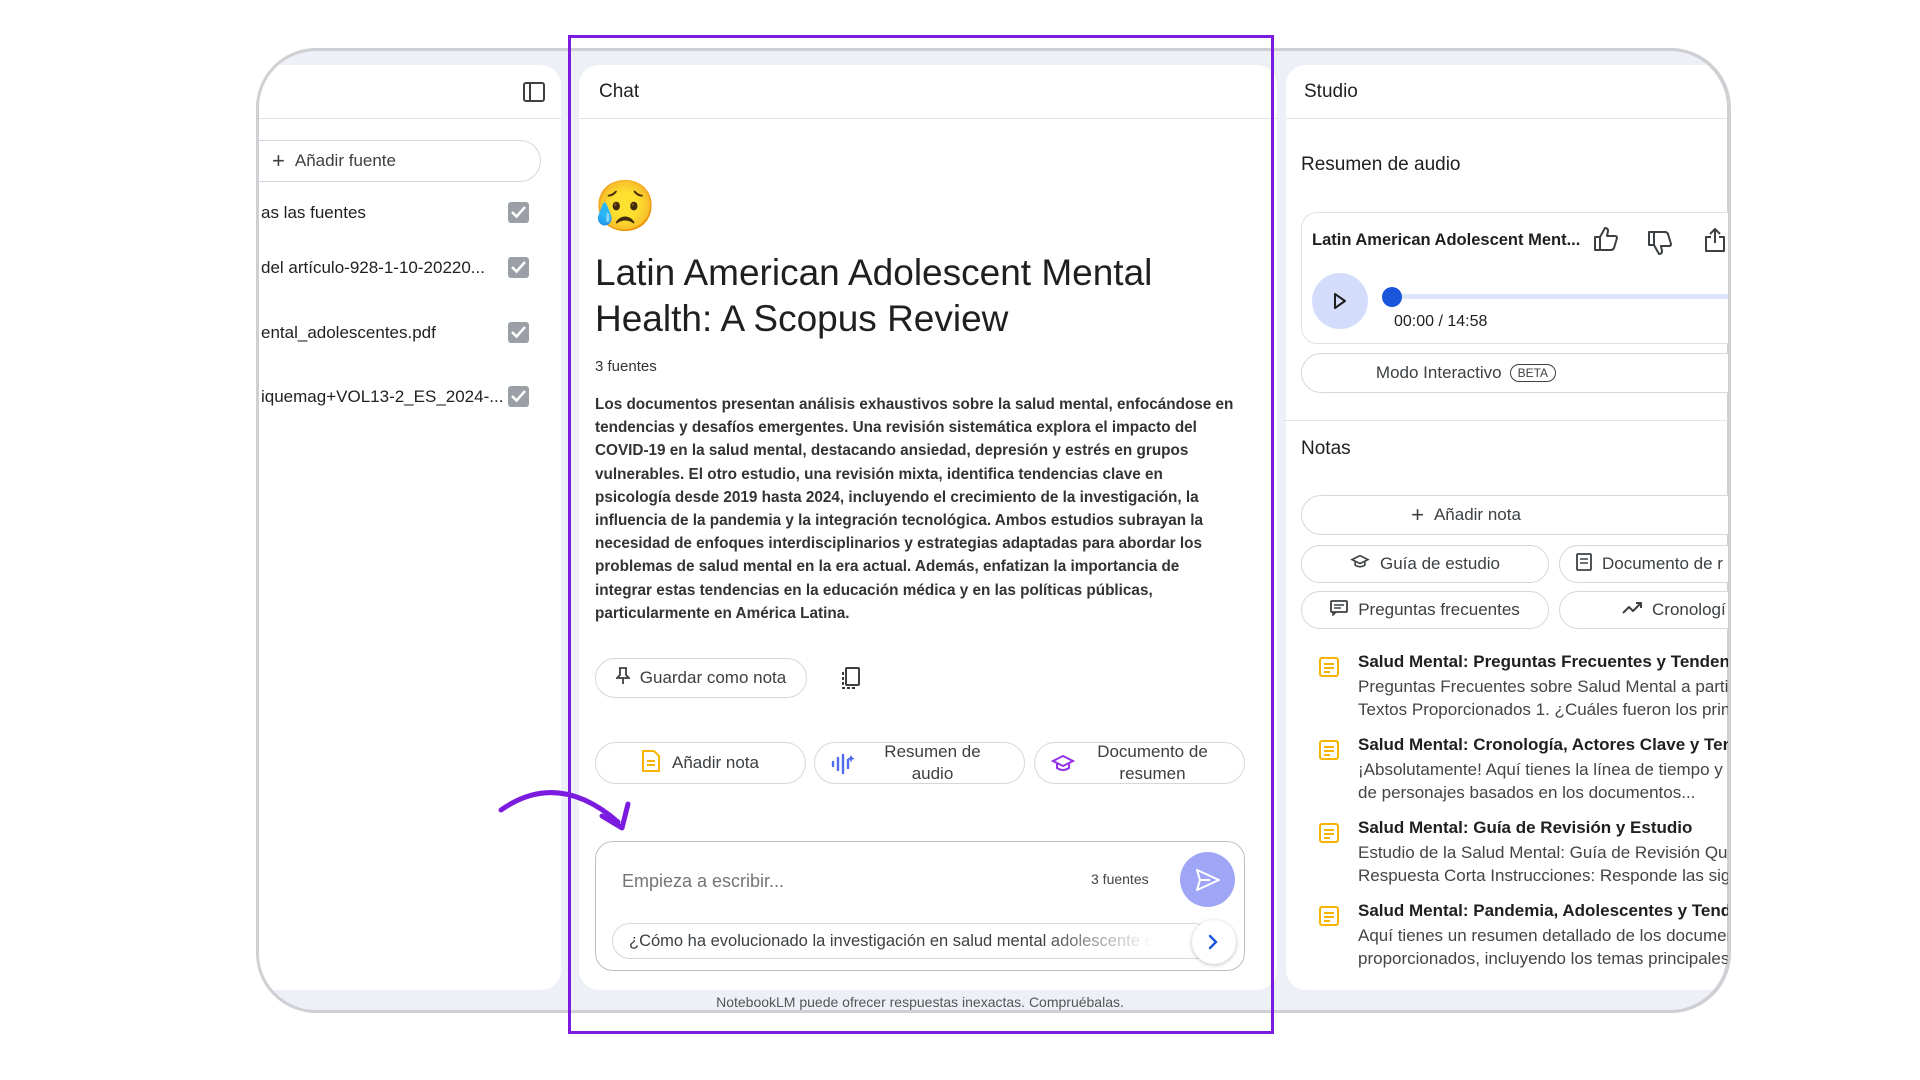 The image size is (1920, 1080). I want to click on add-source-label: Añadir fuente, so click(345, 160).